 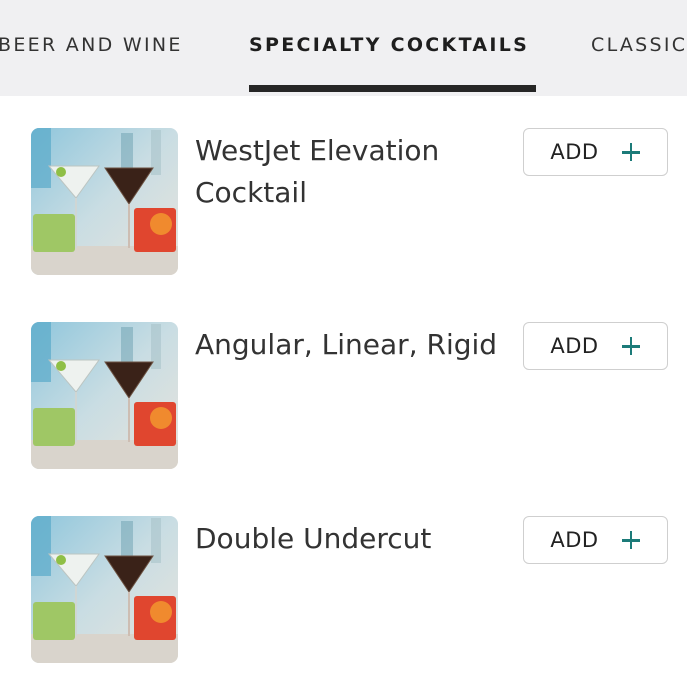 What do you see at coordinates (639, 45) in the screenshot?
I see `tab-classic: CLASSIC` at bounding box center [639, 45].